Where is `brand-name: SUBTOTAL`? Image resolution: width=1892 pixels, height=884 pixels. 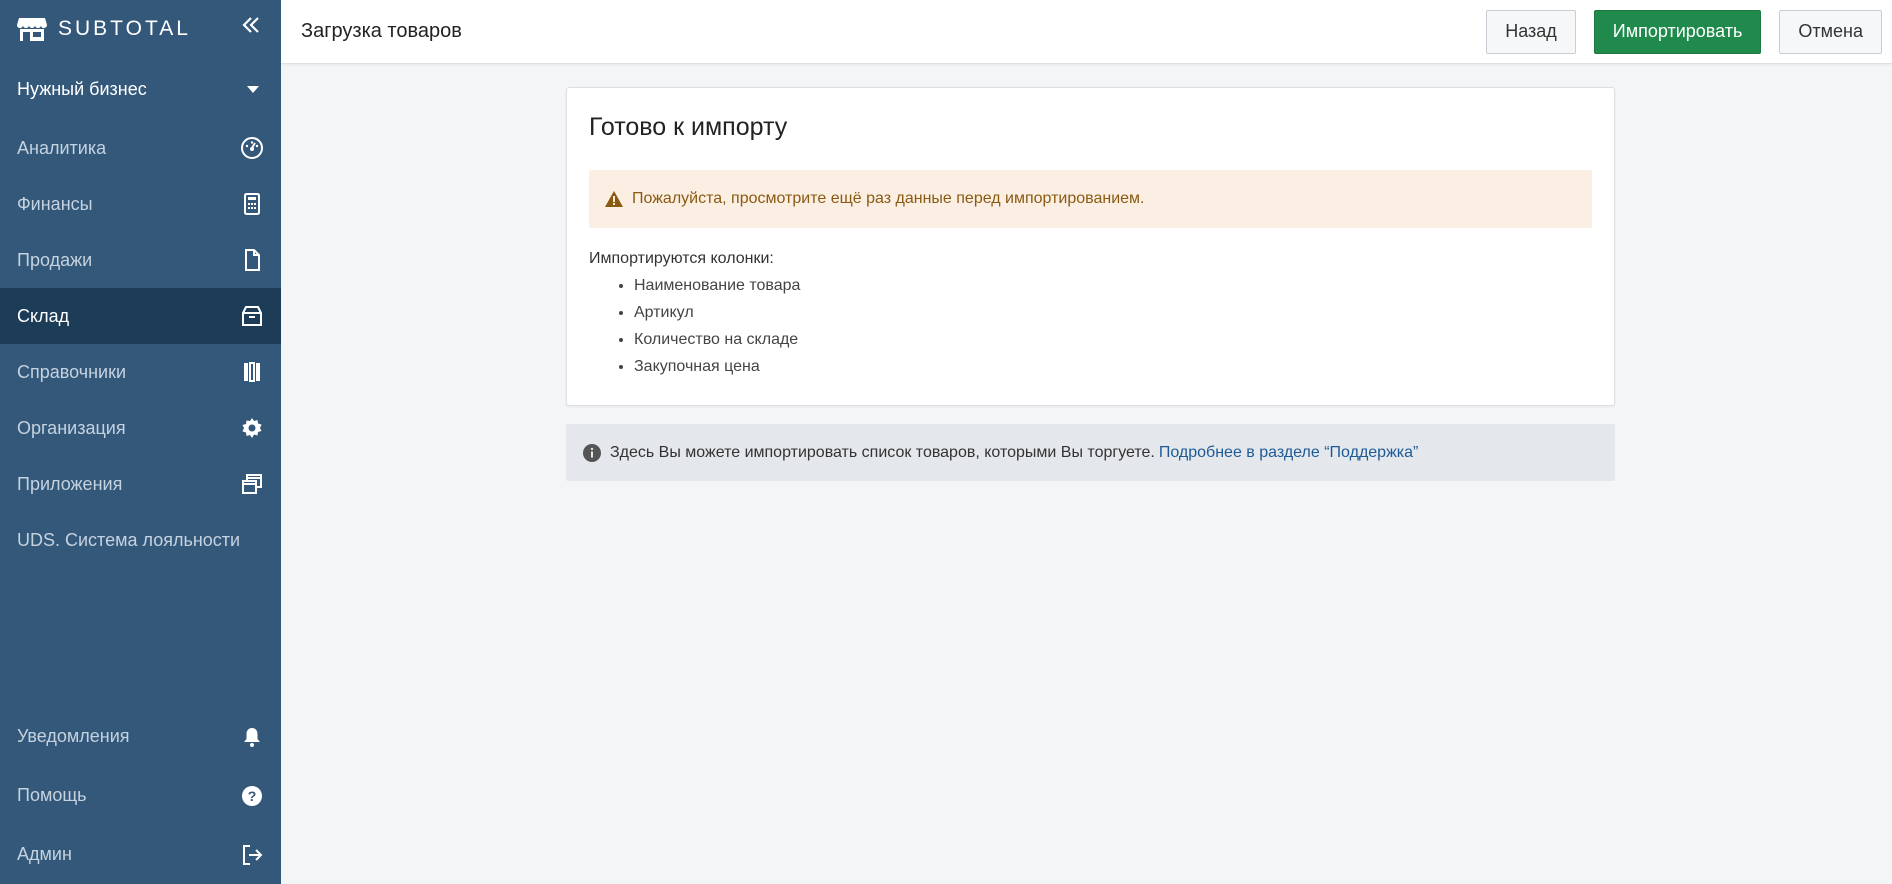
brand-name: SUBTOTAL is located at coordinates (124, 28).